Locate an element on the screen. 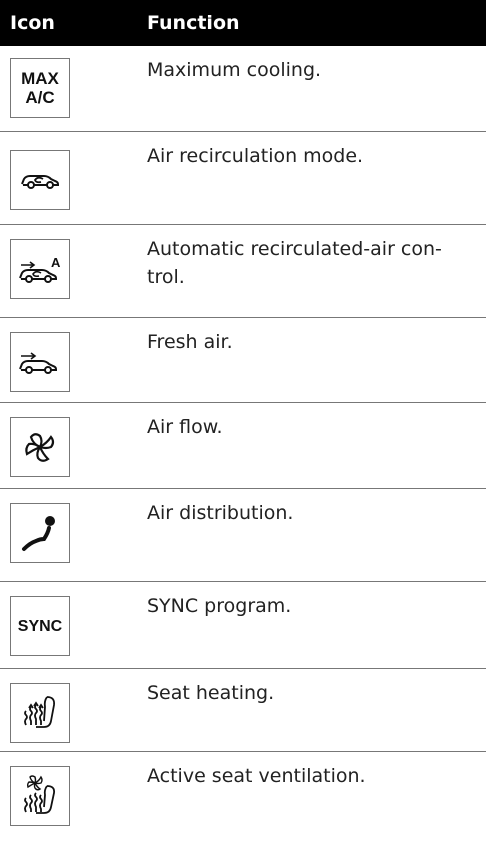 Image resolution: width=486 pixels, height=859 pixels. seated-person-graphic is located at coordinates (38, 533).